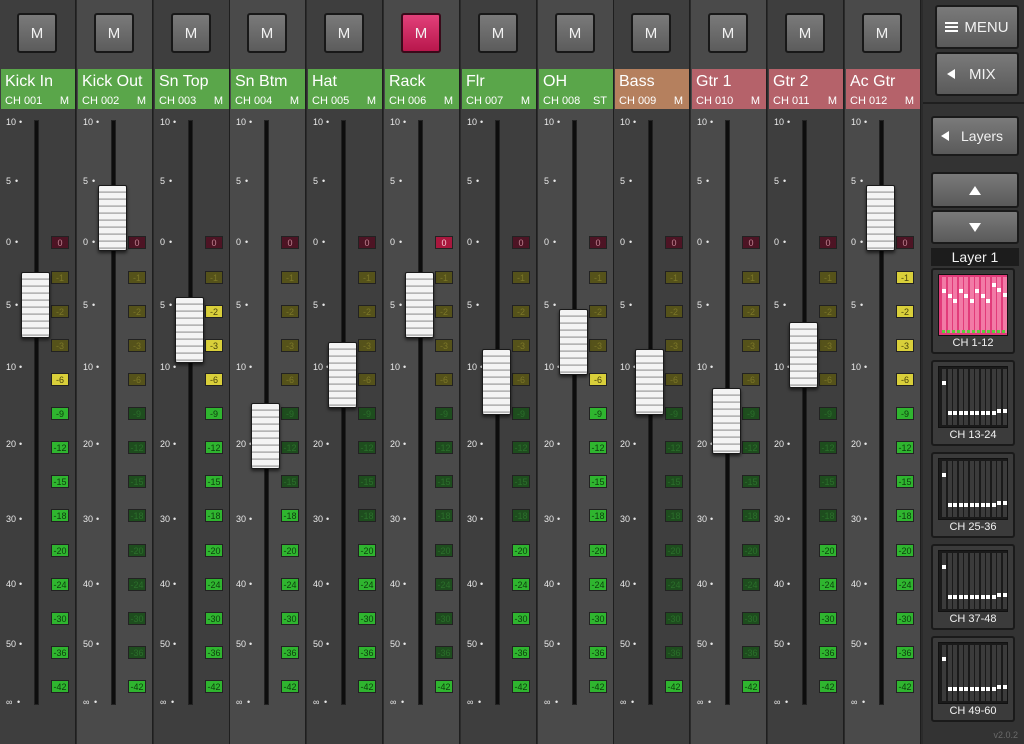 This screenshot has height=744, width=1024. Describe the element at coordinates (499, 89) in the screenshot. I see `channel-name-box: Flr CH 007 M` at that location.